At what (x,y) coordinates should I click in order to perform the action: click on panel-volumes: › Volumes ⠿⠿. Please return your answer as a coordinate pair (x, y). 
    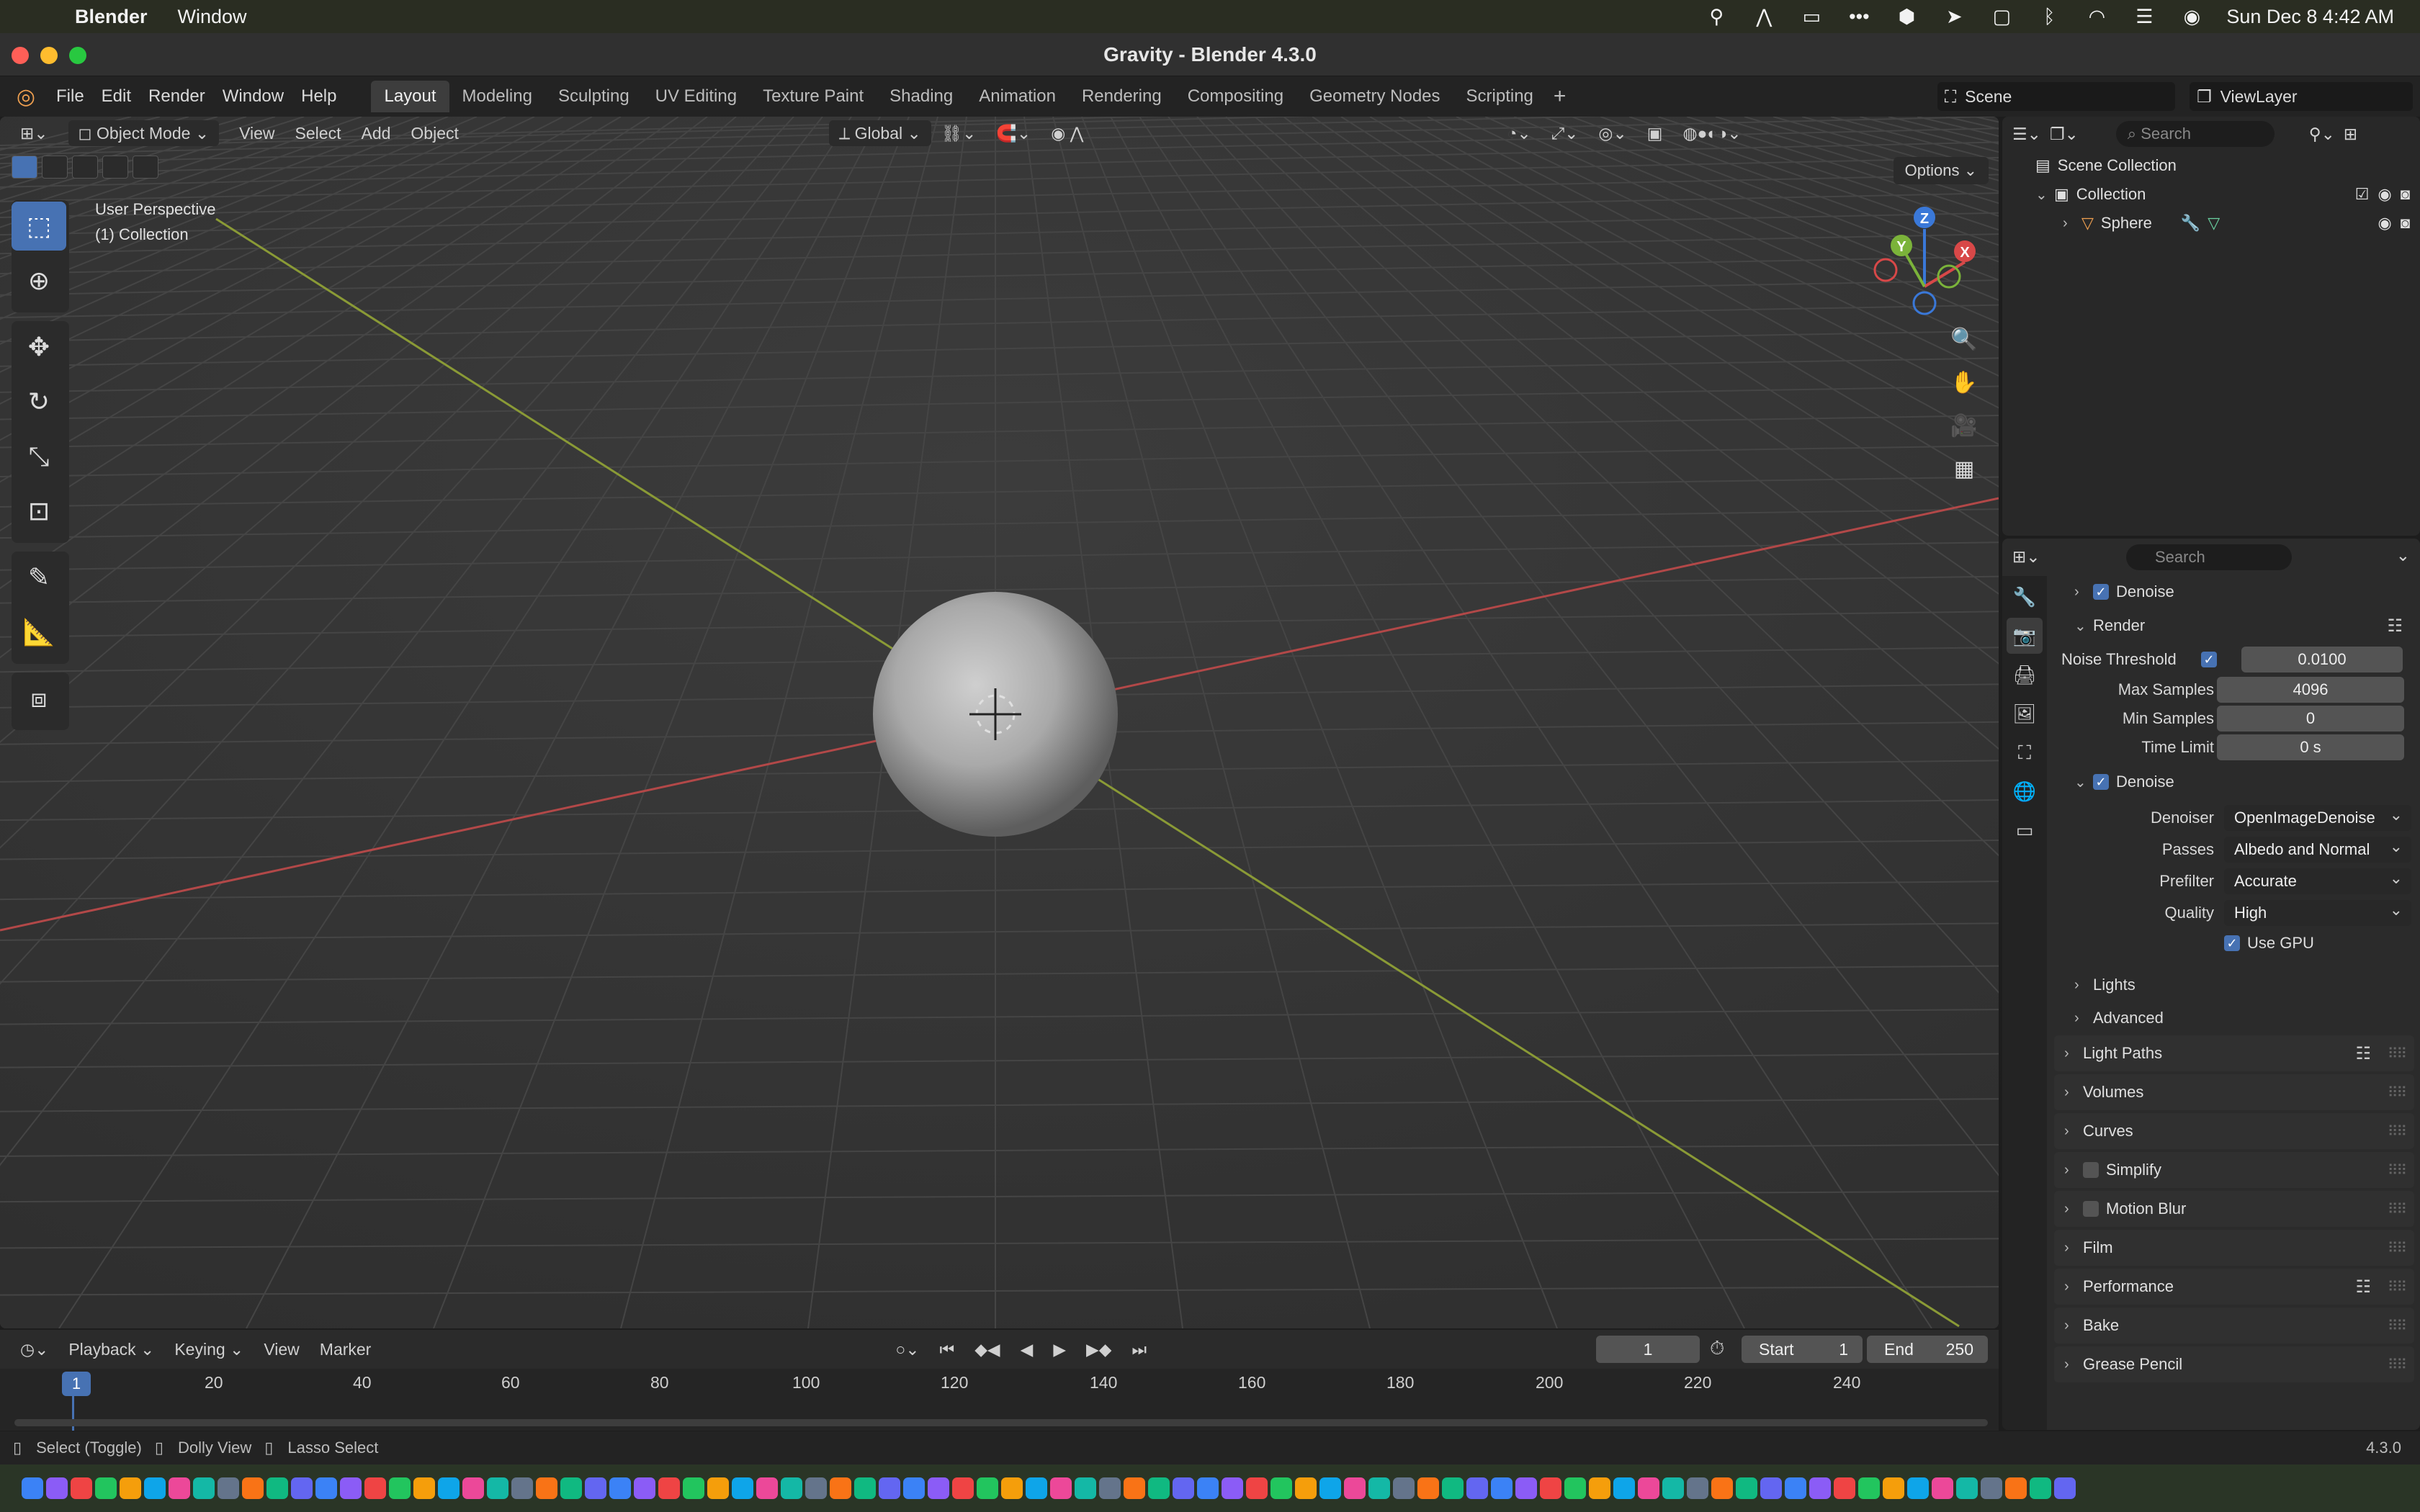
    Looking at the image, I should click on (2234, 1092).